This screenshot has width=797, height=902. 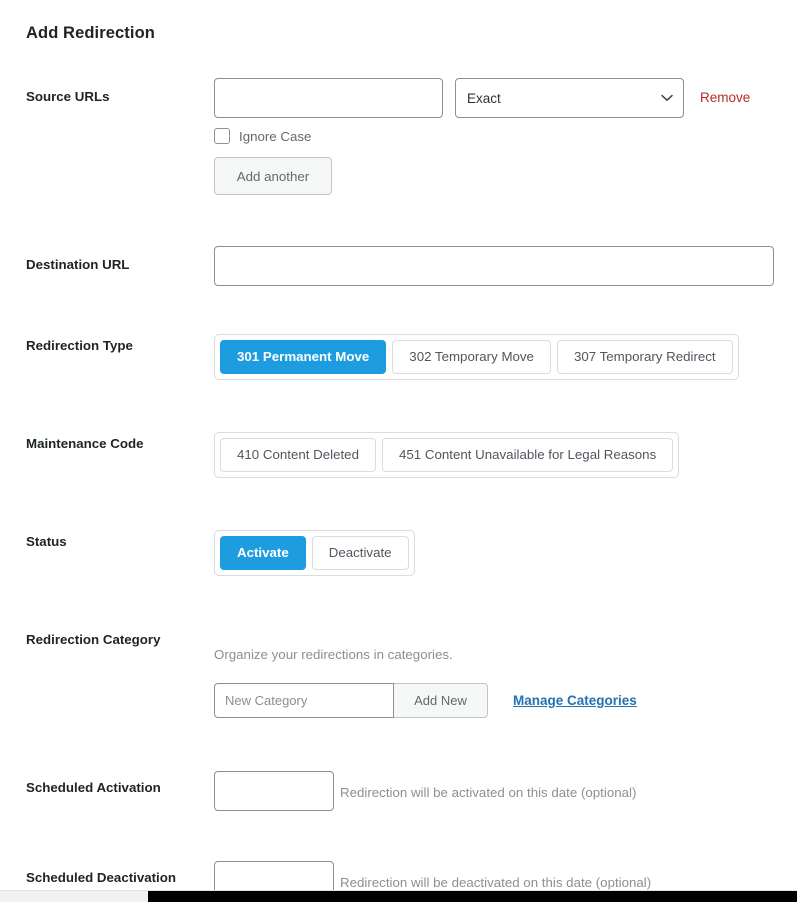 I want to click on match-type-select: Exact, so click(x=569, y=98).